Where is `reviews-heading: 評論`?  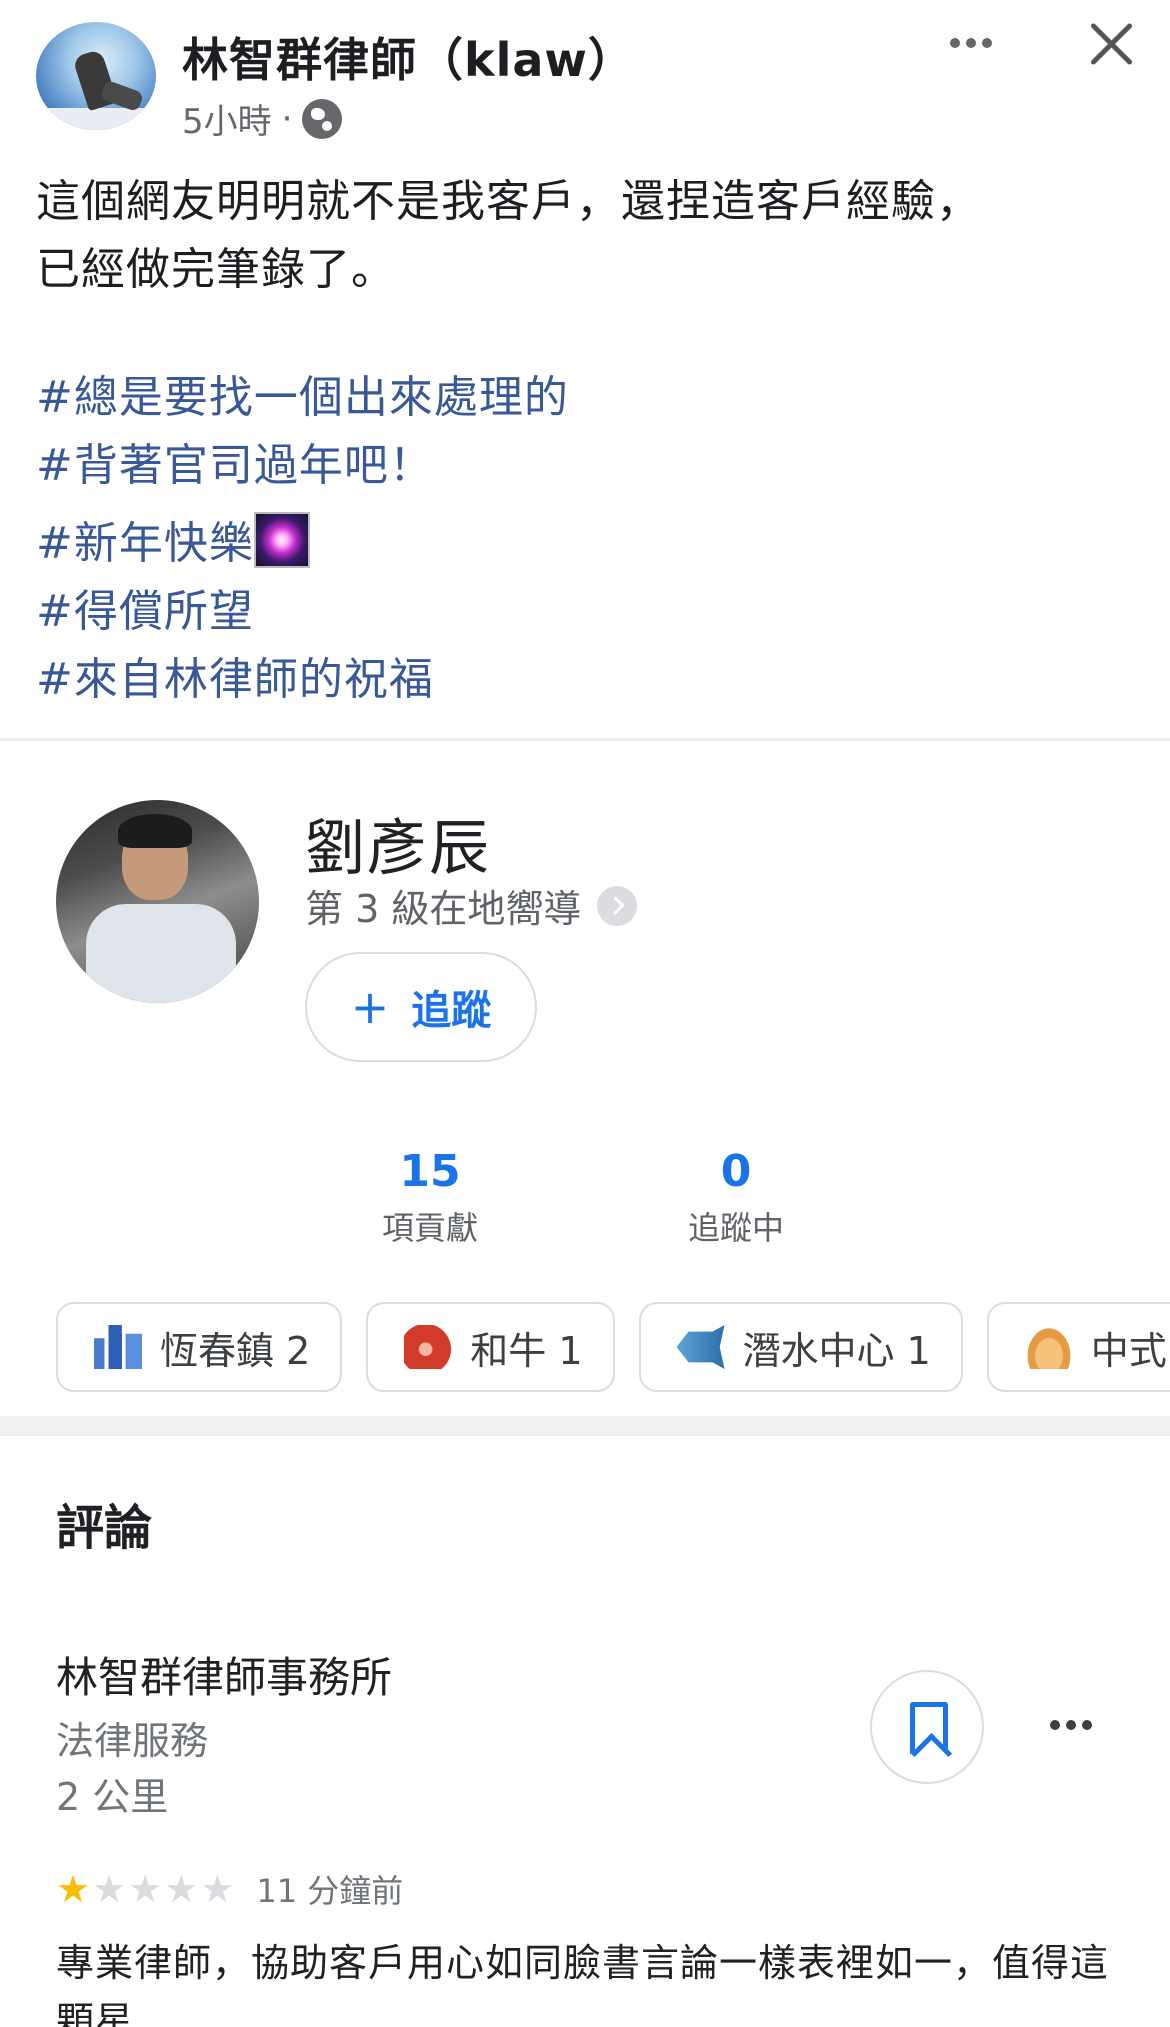
reviews-heading: 評論 is located at coordinates (104, 1528).